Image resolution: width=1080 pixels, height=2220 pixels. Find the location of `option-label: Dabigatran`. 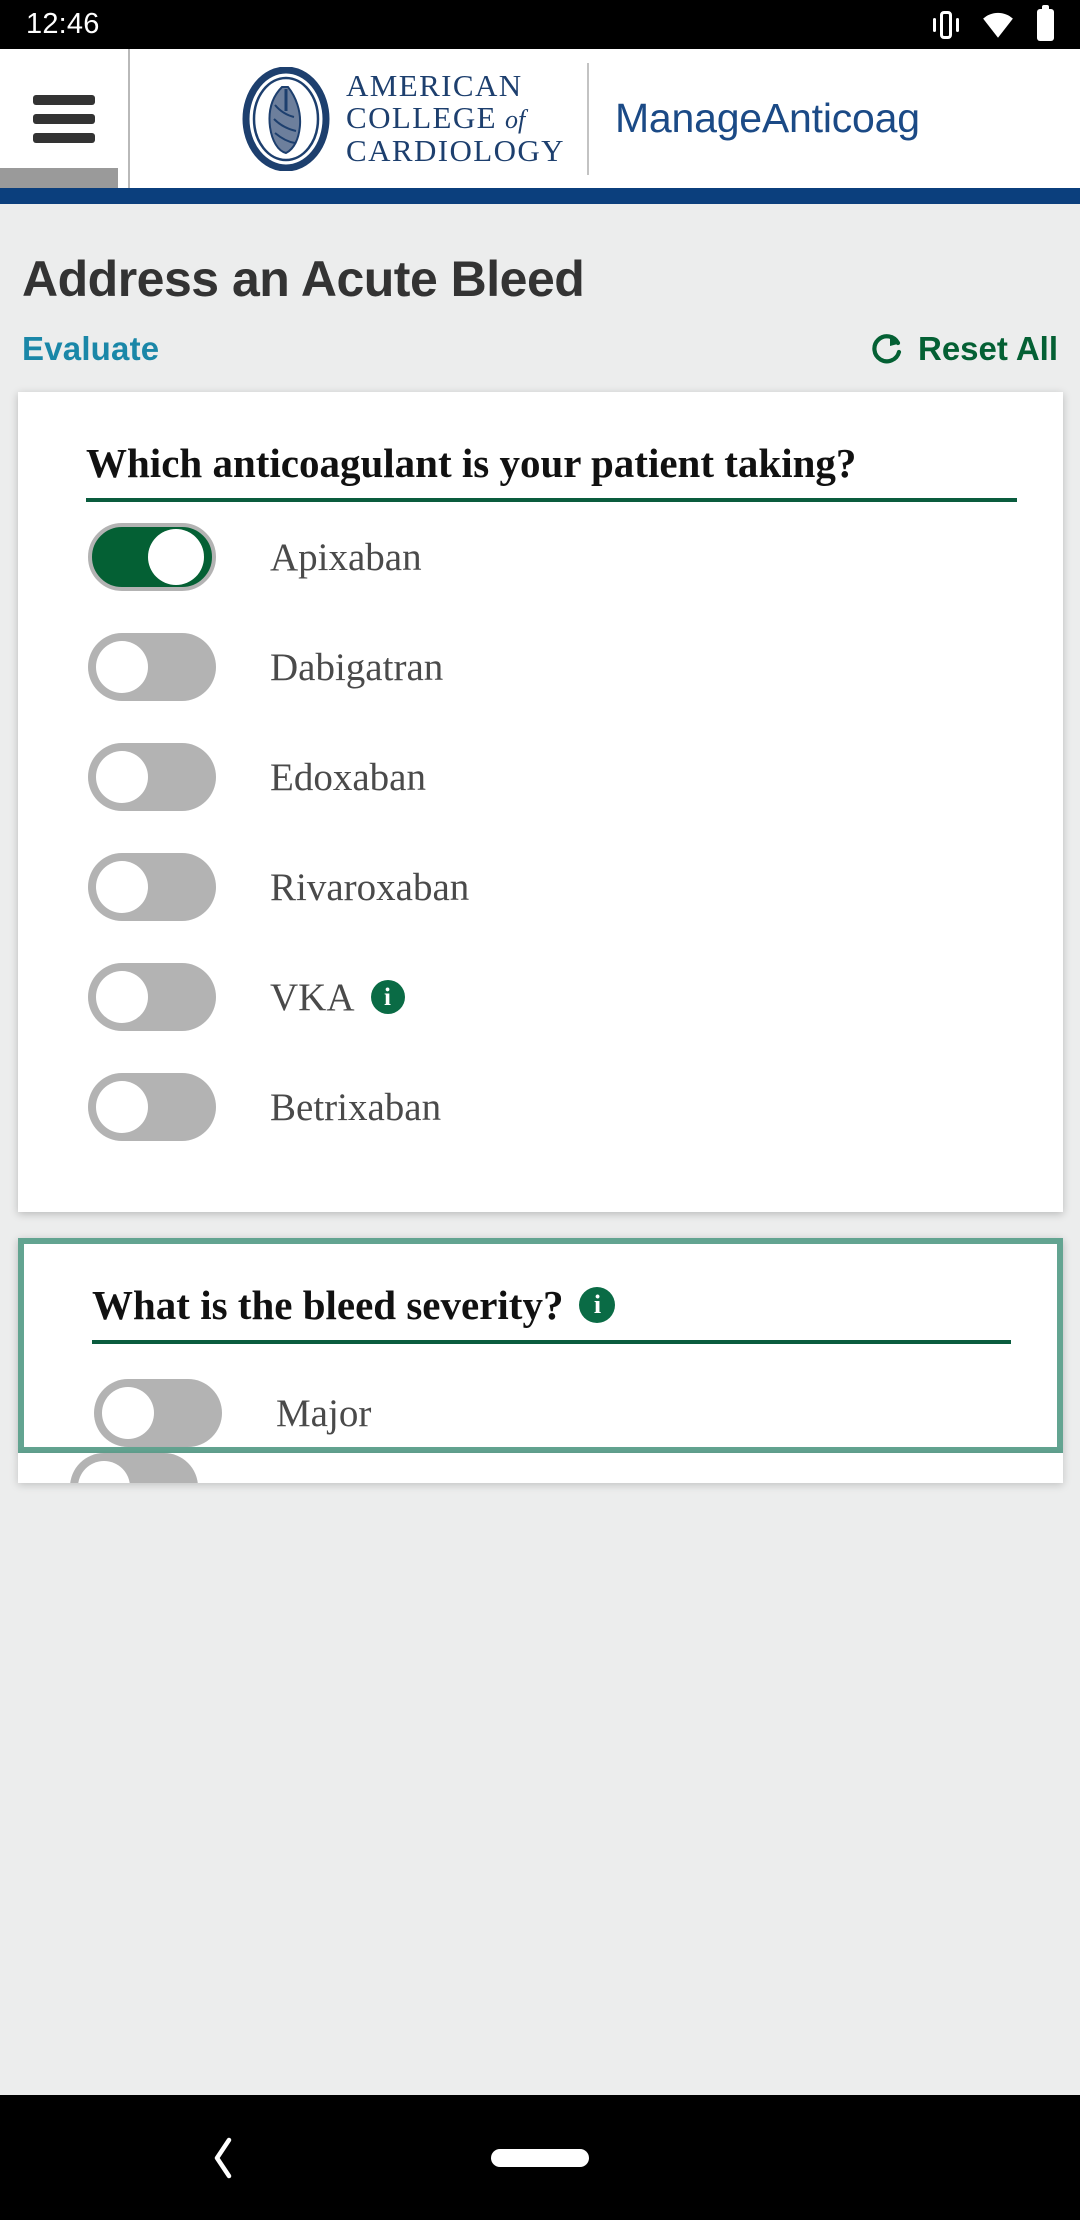

option-label: Dabigatran is located at coordinates (357, 667).